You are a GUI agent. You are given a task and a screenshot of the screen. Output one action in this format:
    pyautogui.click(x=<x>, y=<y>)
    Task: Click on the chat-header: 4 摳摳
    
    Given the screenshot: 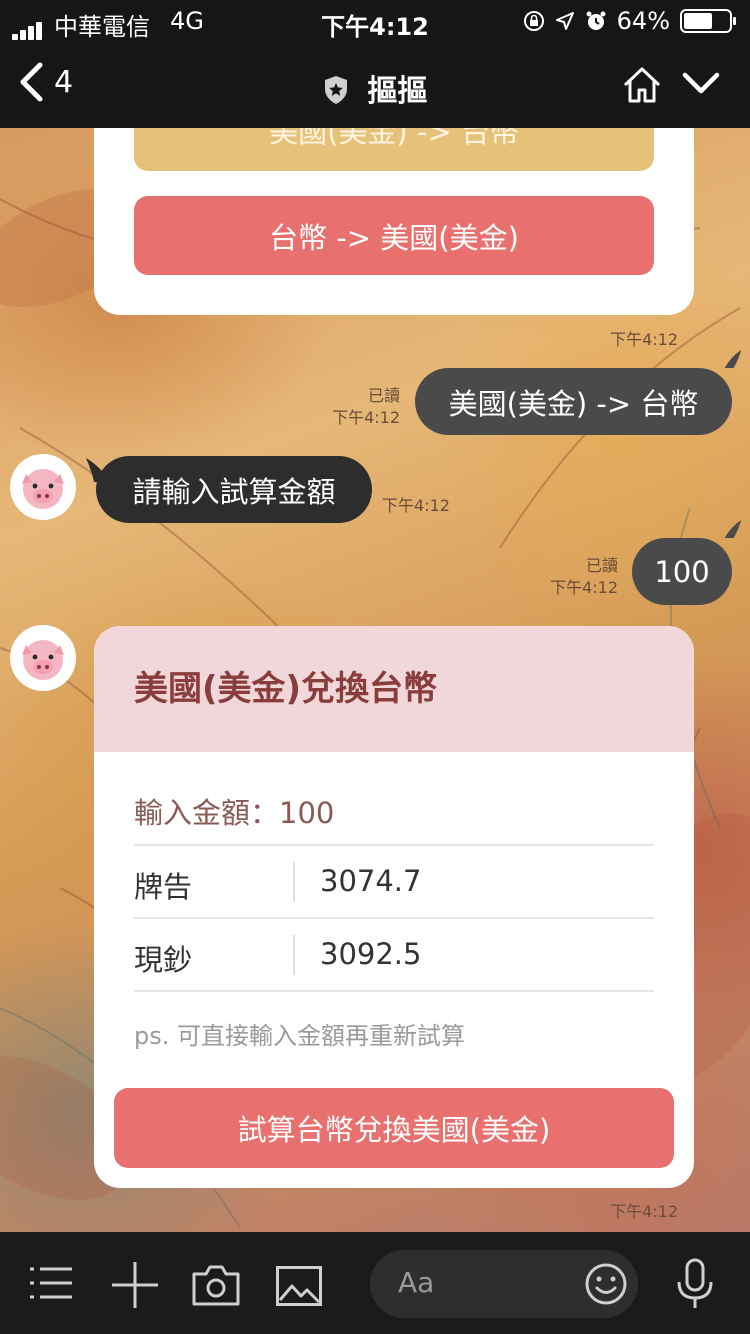 What is the action you would take?
    pyautogui.click(x=375, y=85)
    